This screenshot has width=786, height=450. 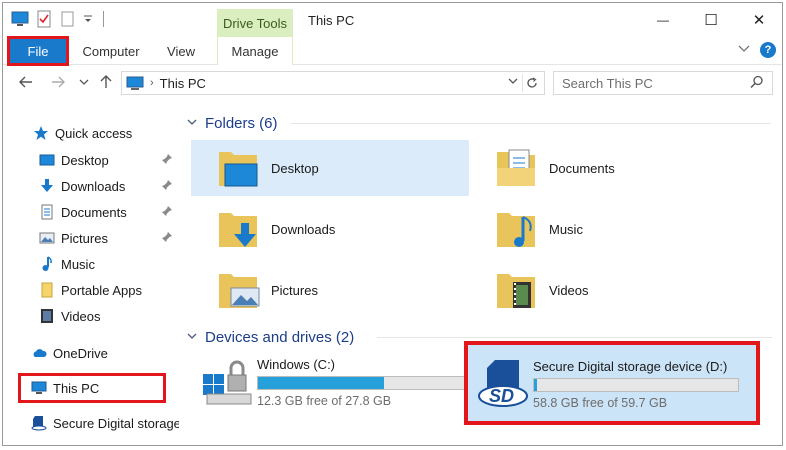 What do you see at coordinates (608, 229) in the screenshot?
I see `folder-tile-music: Music` at bounding box center [608, 229].